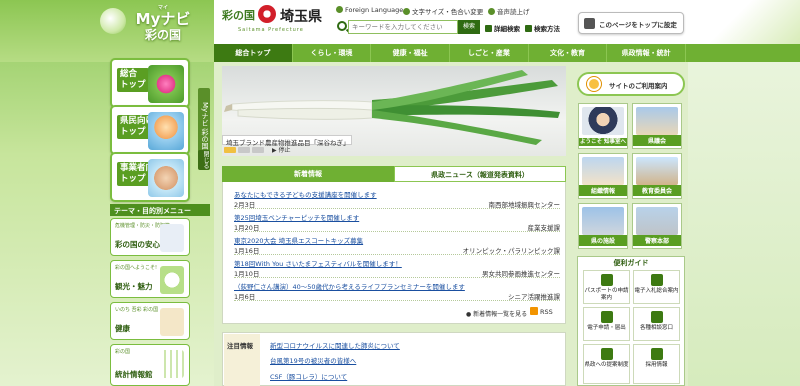 This screenshot has height=386, width=800. Describe the element at coordinates (150, 279) in the screenshot. I see `theme-card-tourism: 彩の国へようこそ! 観光・魅力` at that location.